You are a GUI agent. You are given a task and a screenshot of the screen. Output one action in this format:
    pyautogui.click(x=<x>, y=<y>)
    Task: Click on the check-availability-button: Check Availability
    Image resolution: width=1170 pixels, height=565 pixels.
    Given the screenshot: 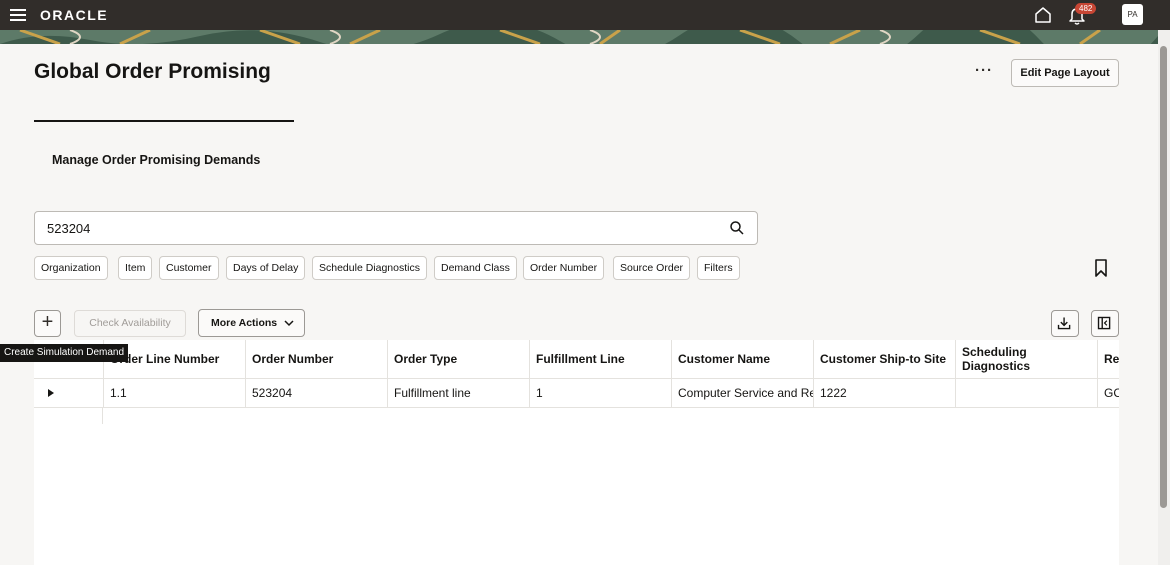 What is the action you would take?
    pyautogui.click(x=130, y=323)
    